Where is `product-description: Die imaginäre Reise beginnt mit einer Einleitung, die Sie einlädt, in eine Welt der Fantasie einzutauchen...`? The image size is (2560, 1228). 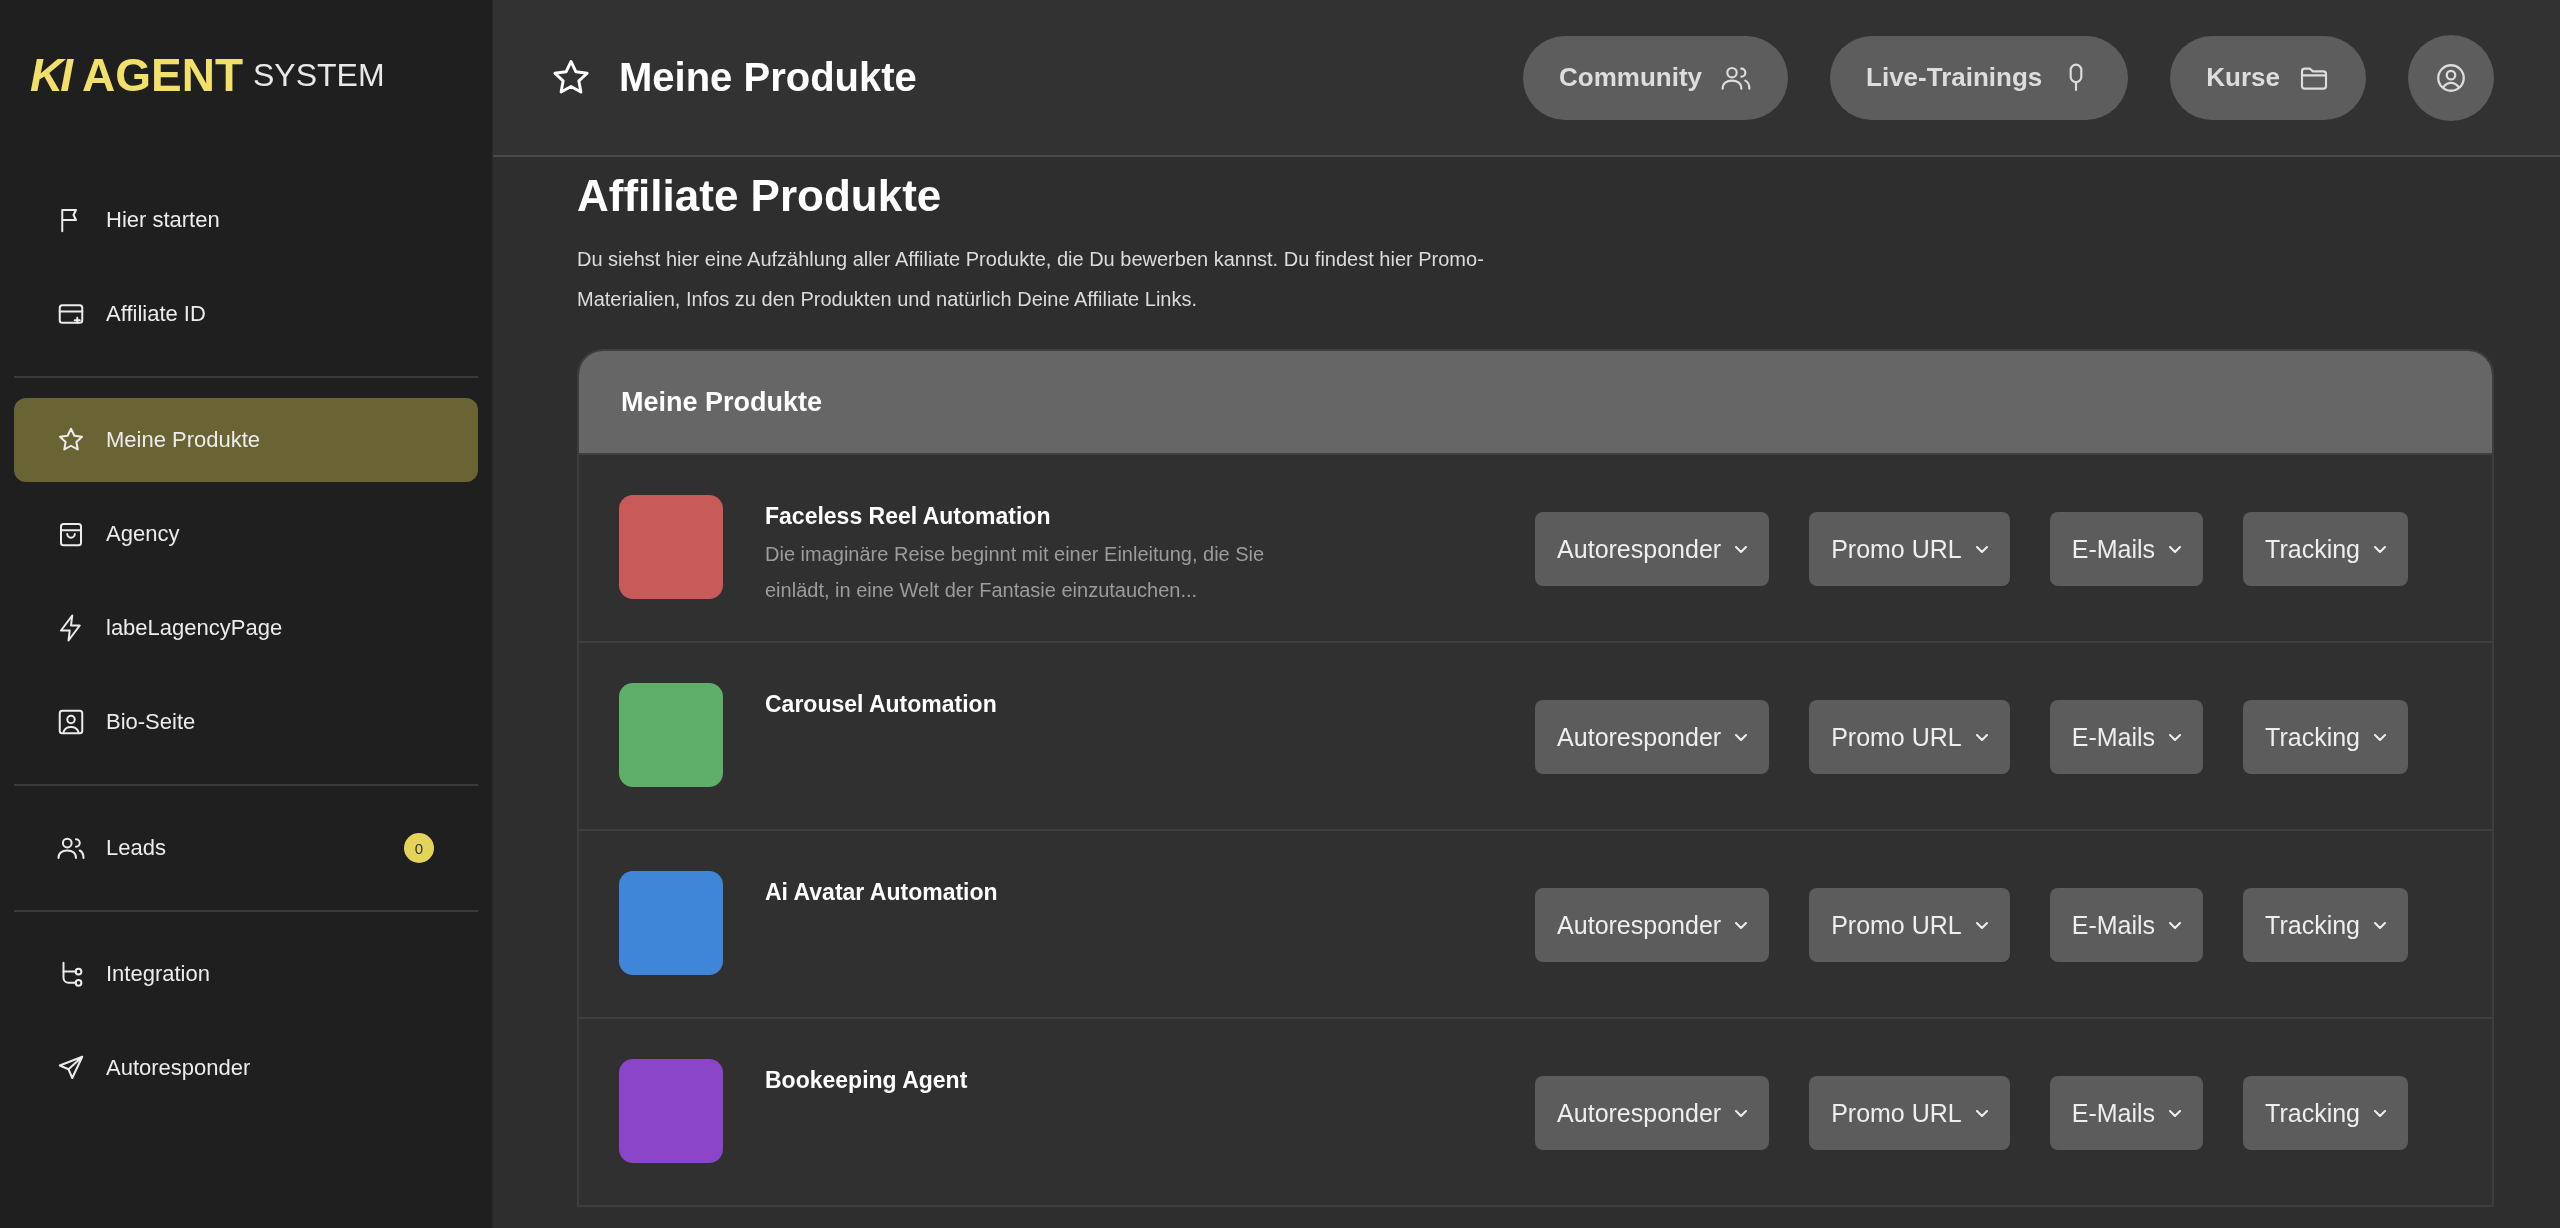 product-description: Die imaginäre Reise beginnt mit einer Einleitung, die Sie einlädt, in eine Welt der Fantasie einzutauchen... is located at coordinates (1015, 572).